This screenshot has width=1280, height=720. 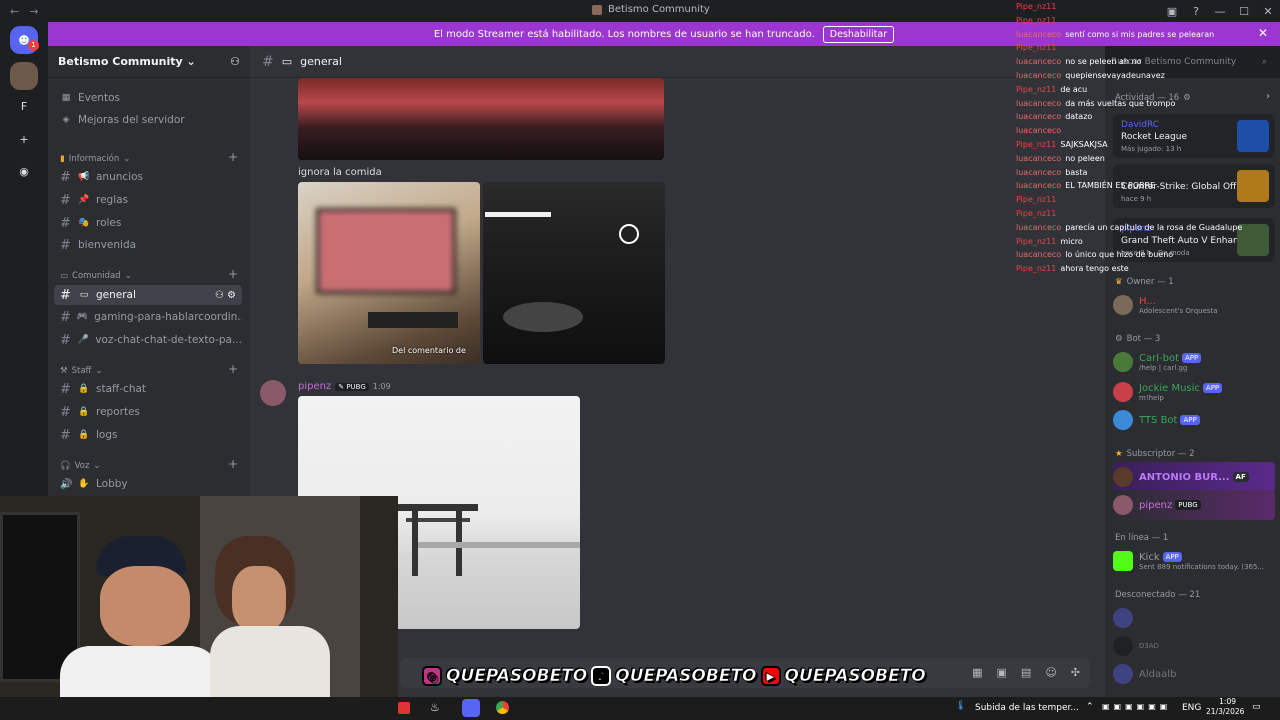 What do you see at coordinates (96, 276) in the screenshot?
I see `category-community: ▭ Comunidad ⌄` at bounding box center [96, 276].